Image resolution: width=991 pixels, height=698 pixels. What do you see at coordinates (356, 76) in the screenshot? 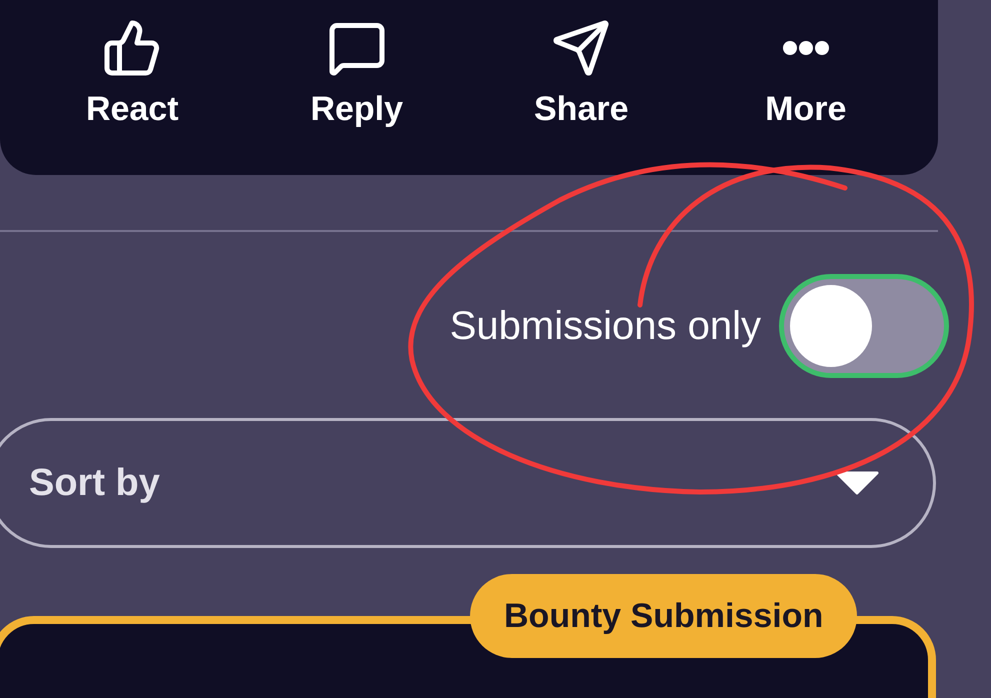
I see `action-button: Reply` at bounding box center [356, 76].